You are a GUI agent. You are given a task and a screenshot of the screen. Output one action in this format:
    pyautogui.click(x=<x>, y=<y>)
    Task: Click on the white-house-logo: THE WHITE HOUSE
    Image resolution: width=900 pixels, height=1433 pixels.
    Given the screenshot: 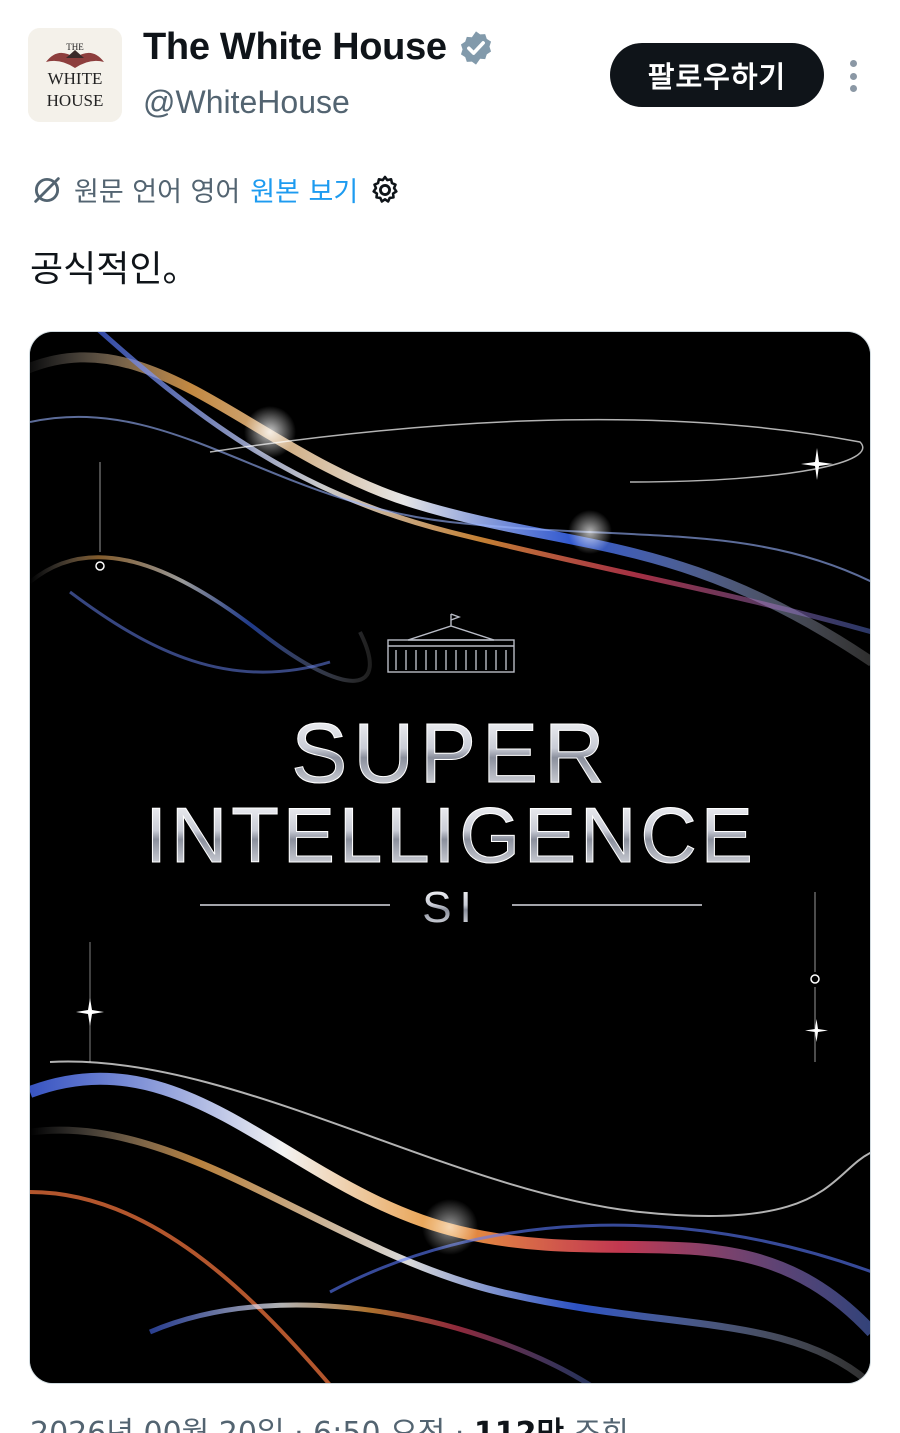 What is the action you would take?
    pyautogui.click(x=75, y=75)
    